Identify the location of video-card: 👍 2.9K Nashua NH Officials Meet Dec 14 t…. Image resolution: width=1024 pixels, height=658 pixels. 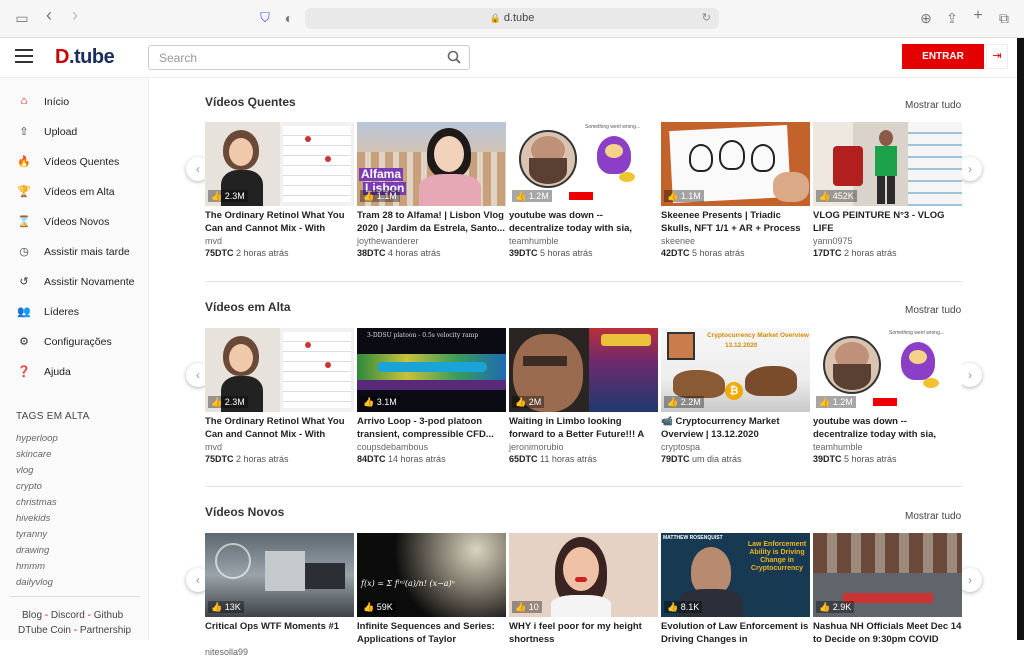
(887, 589).